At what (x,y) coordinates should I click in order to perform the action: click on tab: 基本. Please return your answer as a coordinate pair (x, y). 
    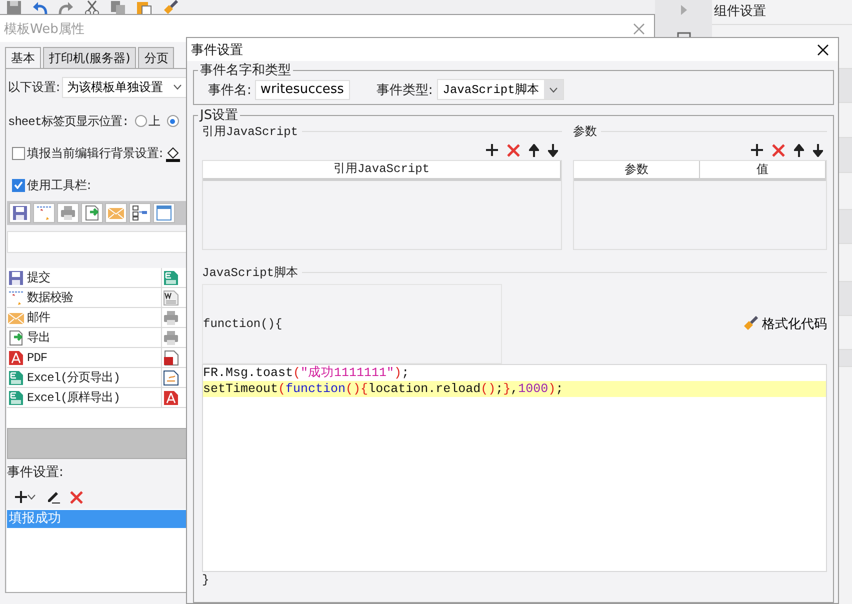
    Looking at the image, I should click on (23, 57).